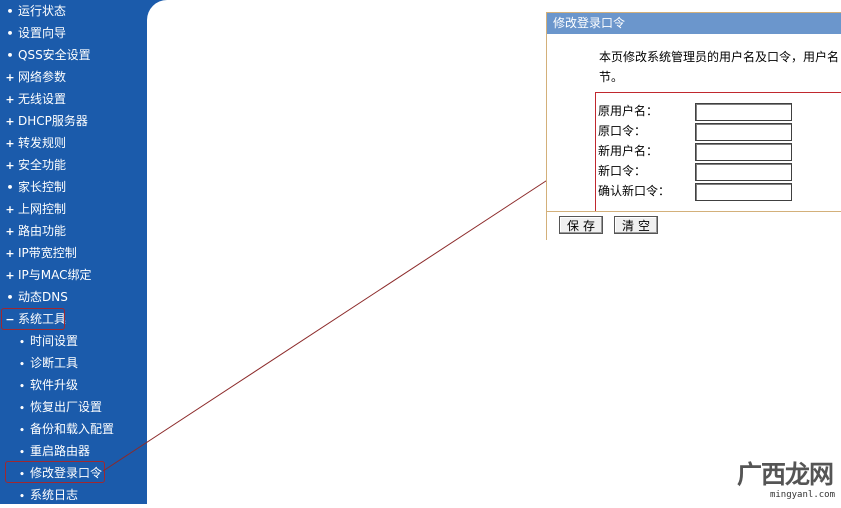 This screenshot has width=841, height=508. What do you see at coordinates (694, 225) in the screenshot?
I see `button-bar: 保存 清空` at bounding box center [694, 225].